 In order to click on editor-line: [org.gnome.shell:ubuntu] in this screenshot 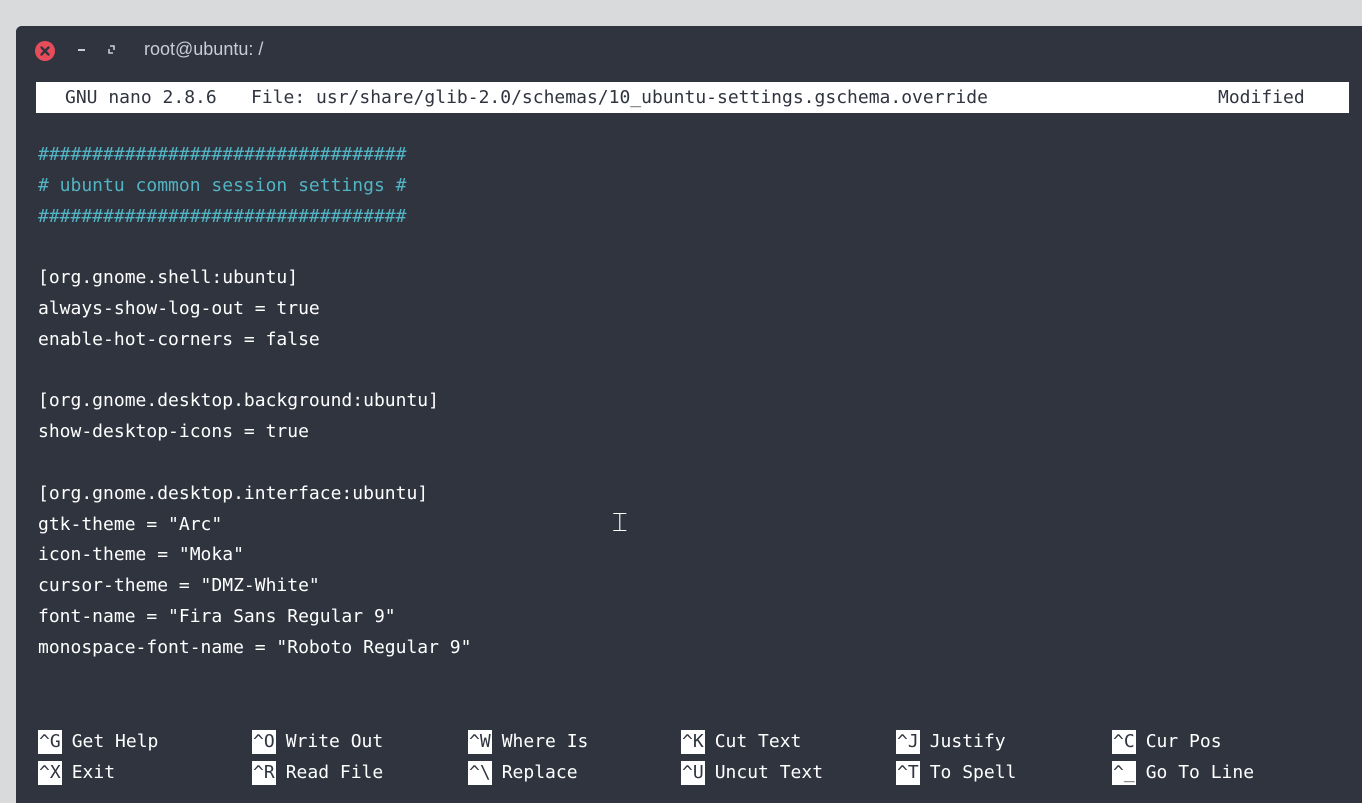, I will do `click(168, 278)`.